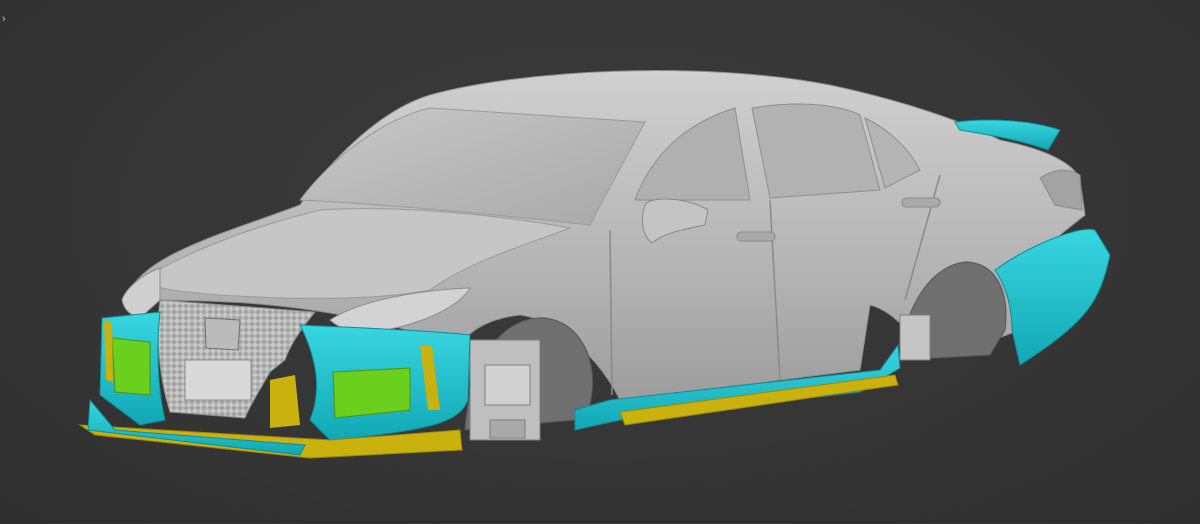 This screenshot has height=524, width=1200. Describe the element at coordinates (371, 393) in the screenshot. I see `right-fog-insert` at that location.